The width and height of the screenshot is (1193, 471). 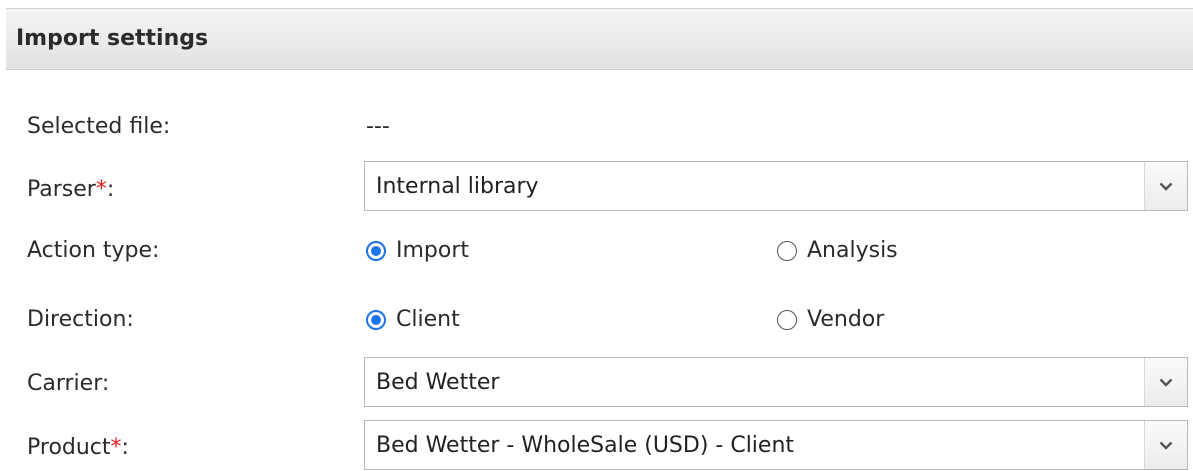 What do you see at coordinates (852, 250) in the screenshot?
I see `action-type-analysis-label: Analysis` at bounding box center [852, 250].